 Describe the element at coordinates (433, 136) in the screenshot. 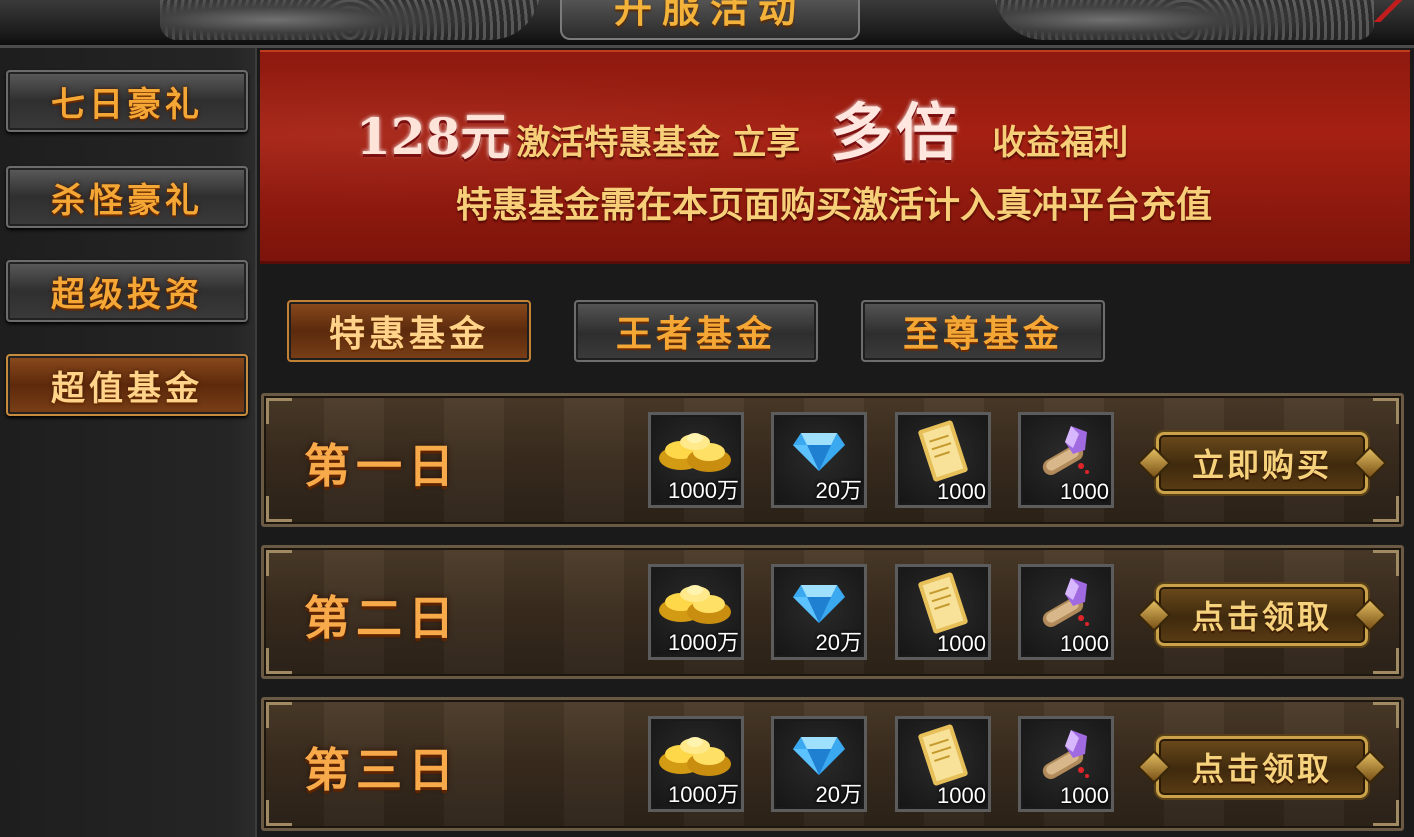

I see `promo-price: 128元` at that location.